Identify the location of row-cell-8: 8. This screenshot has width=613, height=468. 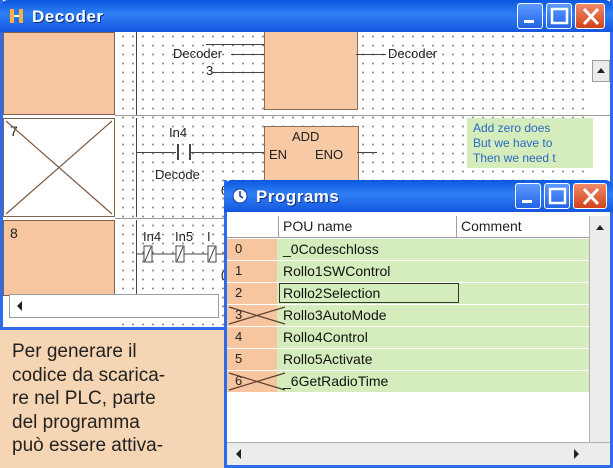
(59, 258).